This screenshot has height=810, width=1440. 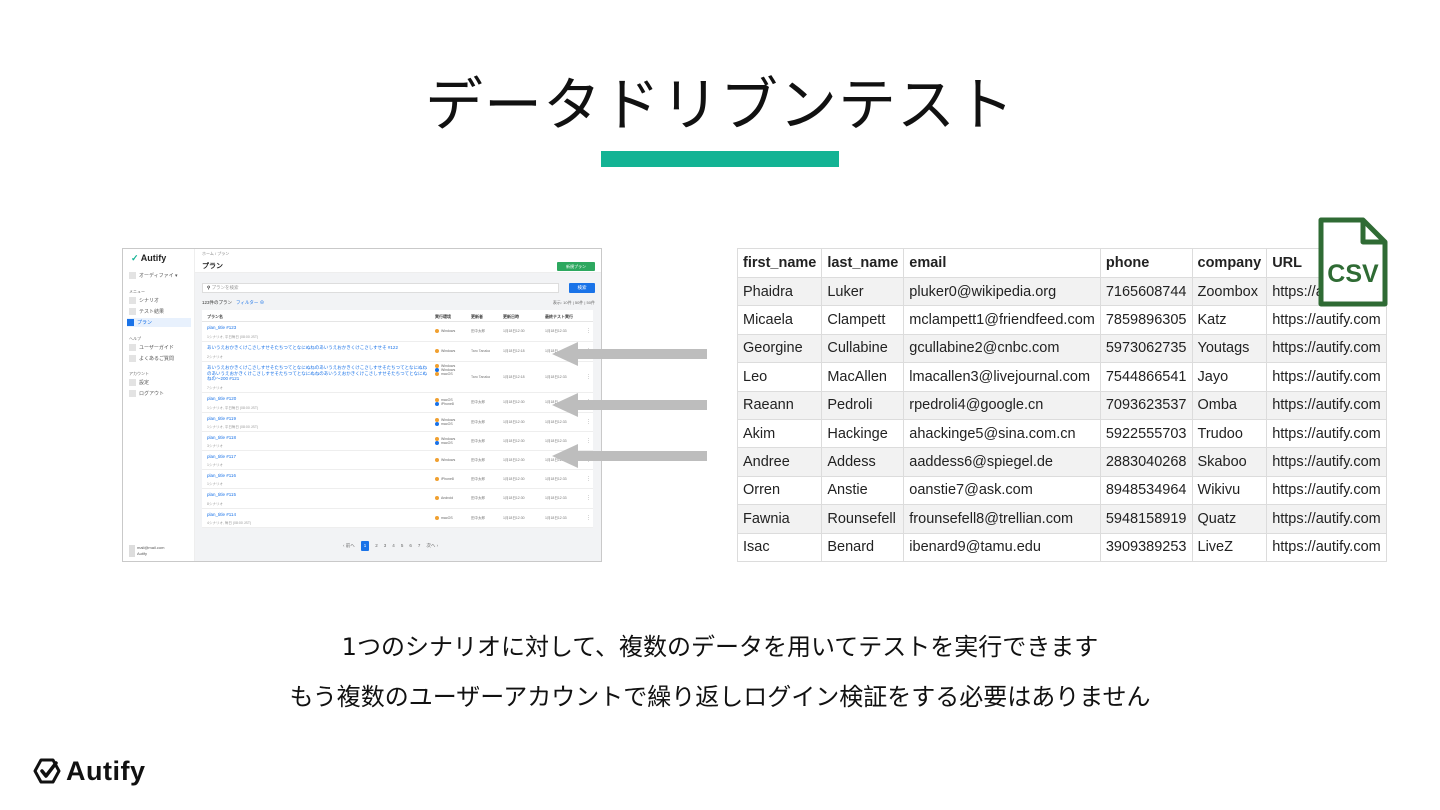 What do you see at coordinates (215, 254) in the screenshot?
I see `breadcrumb: ホーム / プラン` at bounding box center [215, 254].